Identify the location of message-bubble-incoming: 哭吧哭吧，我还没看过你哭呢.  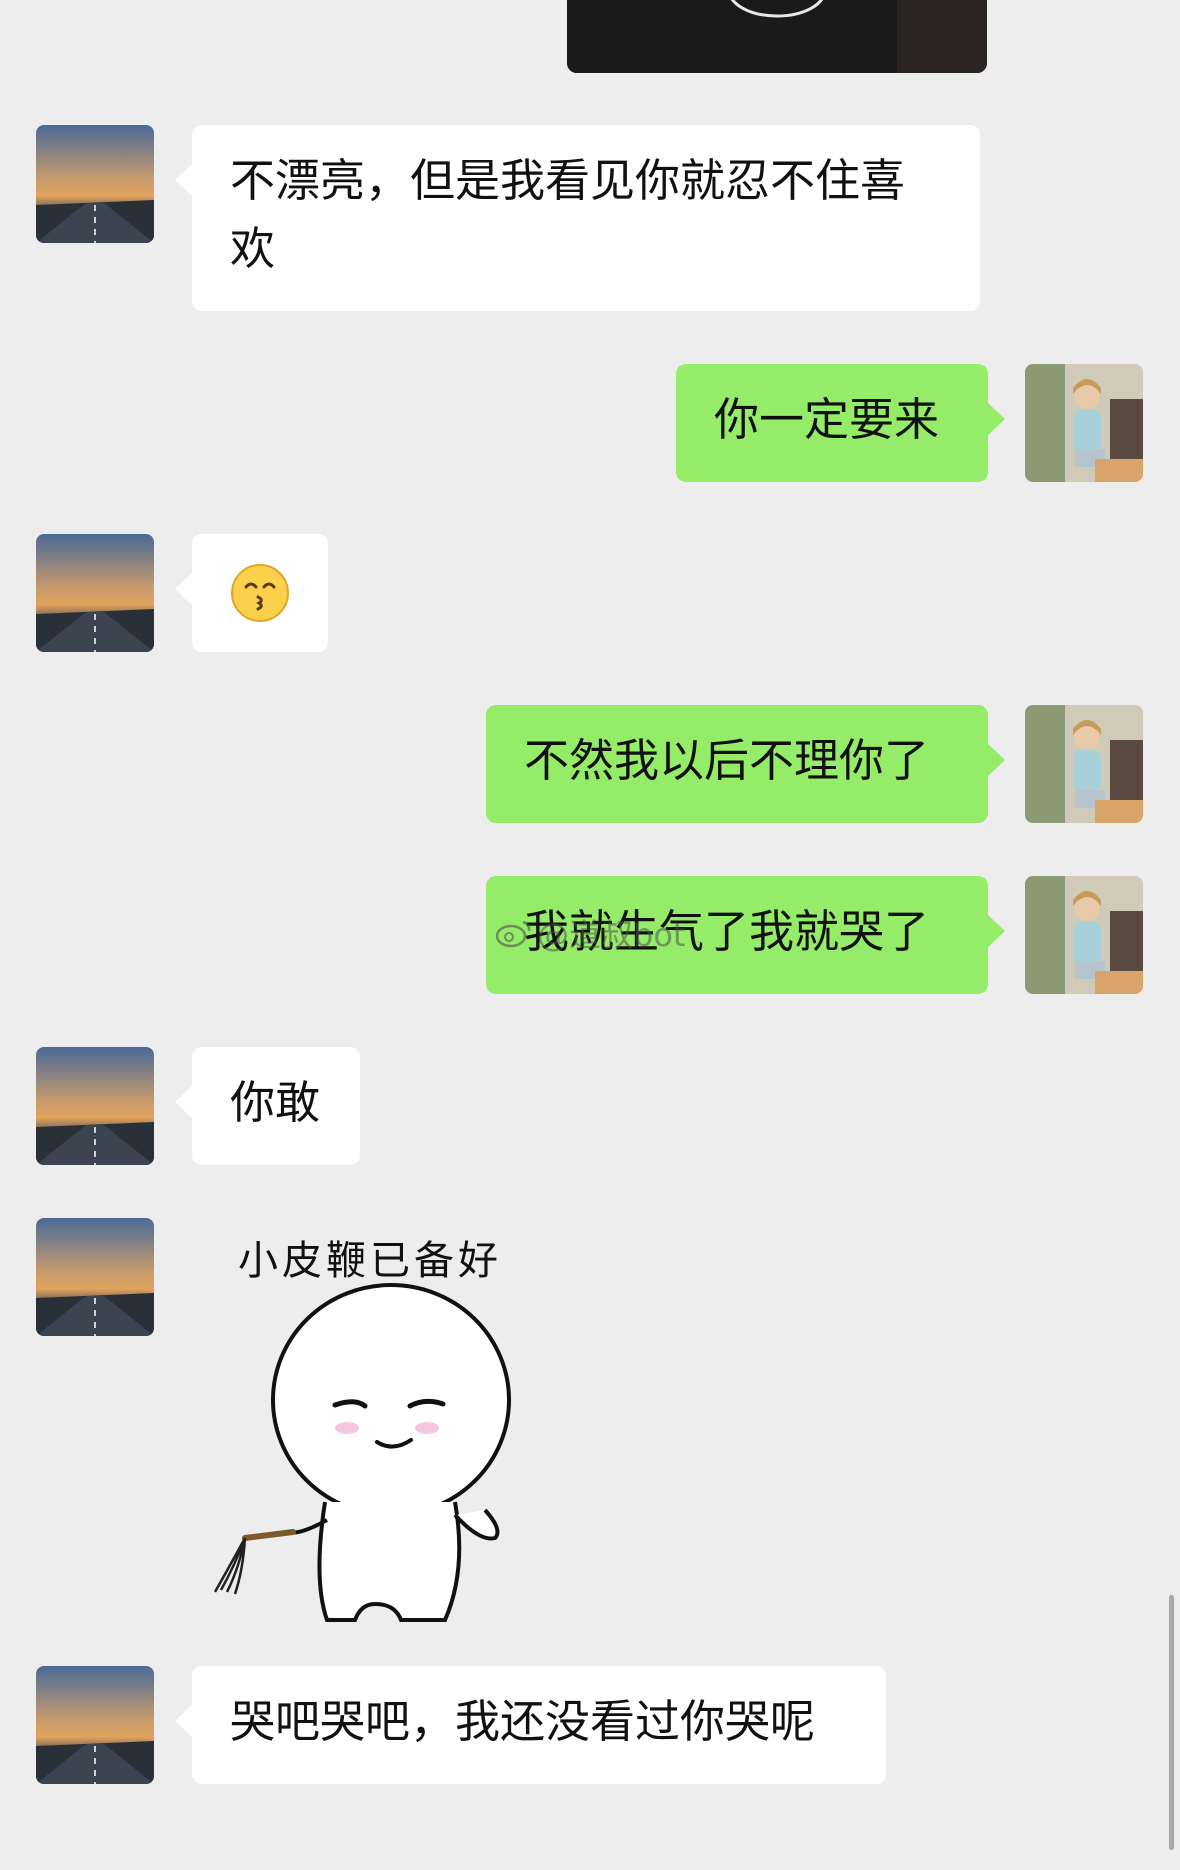
(530, 1725).